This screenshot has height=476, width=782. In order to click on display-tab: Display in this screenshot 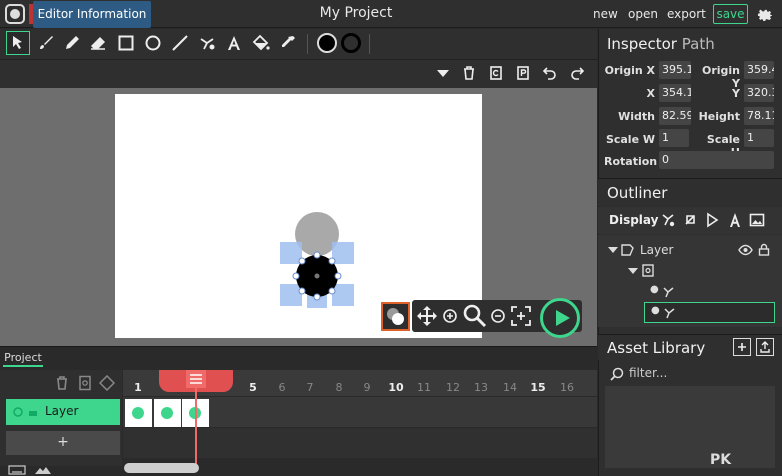, I will do `click(633, 220)`.